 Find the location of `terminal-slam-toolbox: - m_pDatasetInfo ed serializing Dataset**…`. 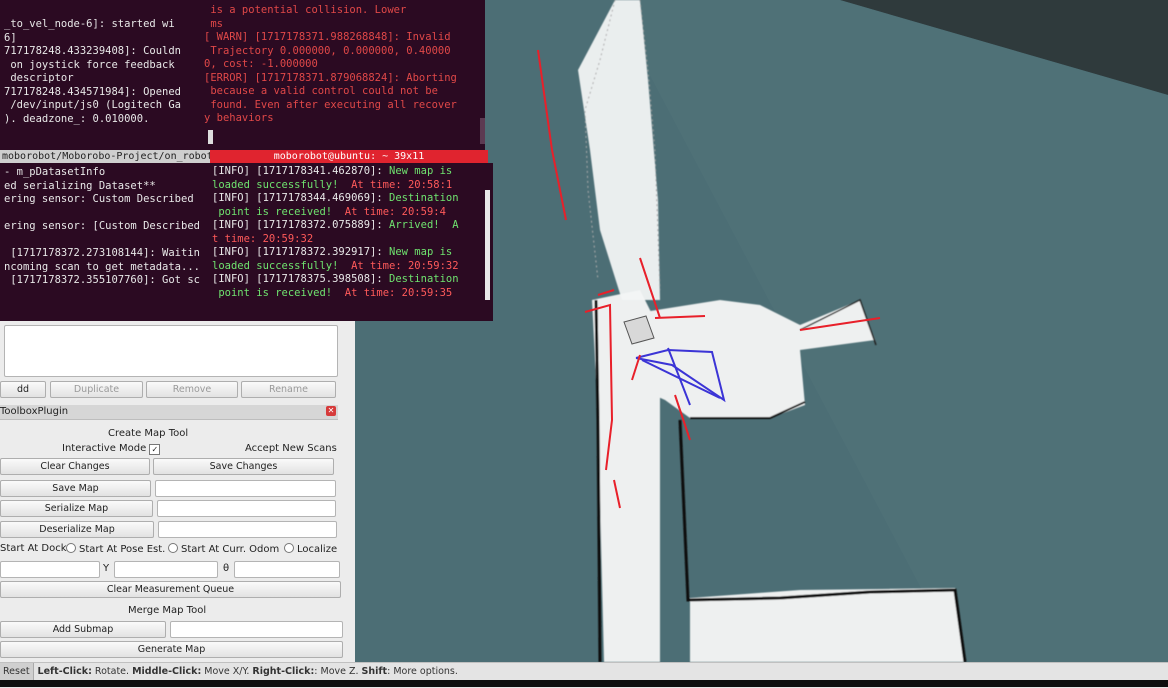

terminal-slam-toolbox: - m_pDatasetInfo ed serializing Dataset**… is located at coordinates (106, 242).